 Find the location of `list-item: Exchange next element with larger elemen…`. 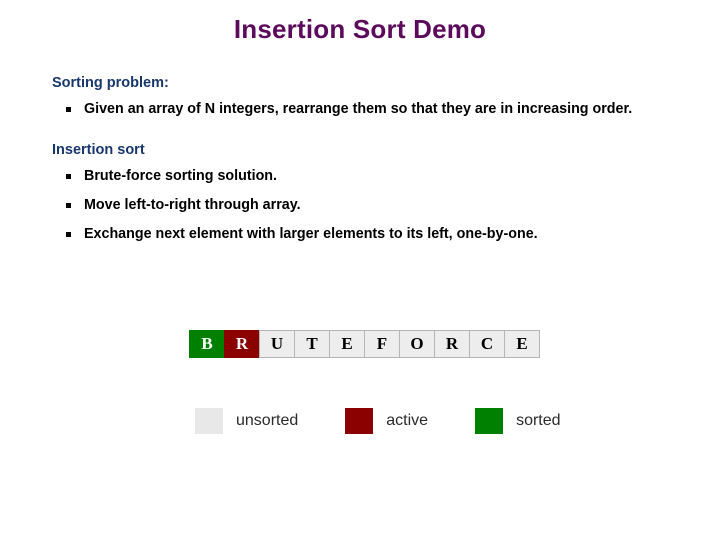

list-item: Exchange next element with larger elemen… is located at coordinates (367, 234).